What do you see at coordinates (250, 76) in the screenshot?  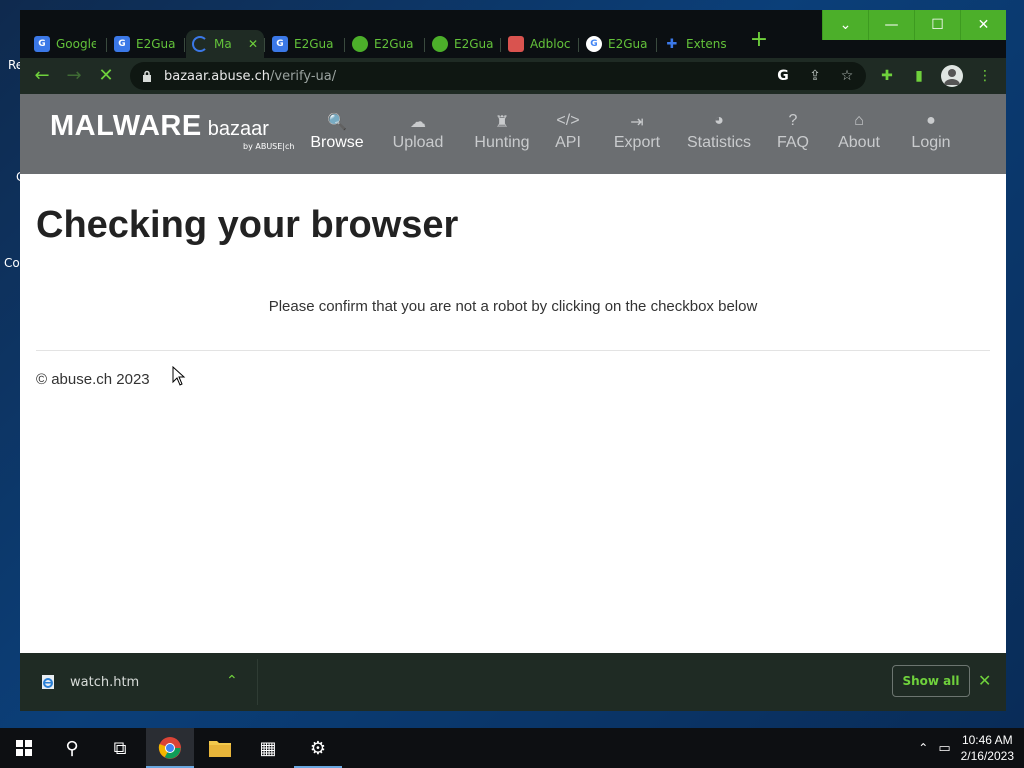 I see `url-text: bazaar.abuse.ch/verify-ua/` at bounding box center [250, 76].